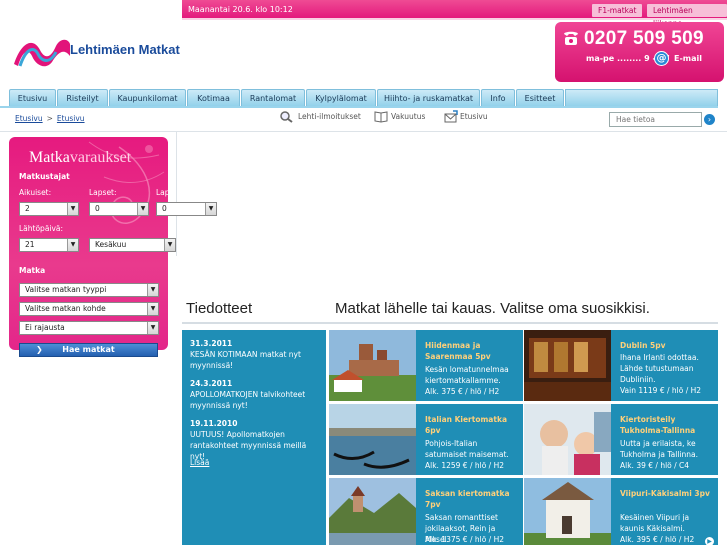 The height and width of the screenshot is (545, 727). What do you see at coordinates (82, 98) in the screenshot?
I see `tab-risteilyt: Risteilyt` at bounding box center [82, 98].